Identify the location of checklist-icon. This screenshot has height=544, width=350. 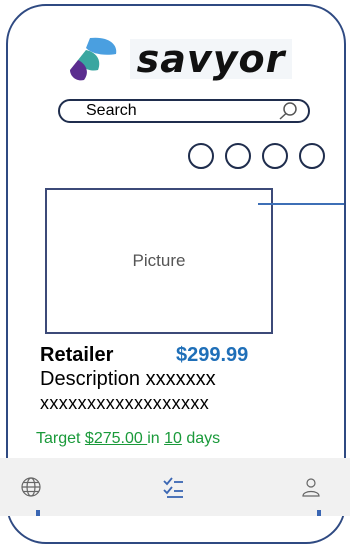
(173, 487).